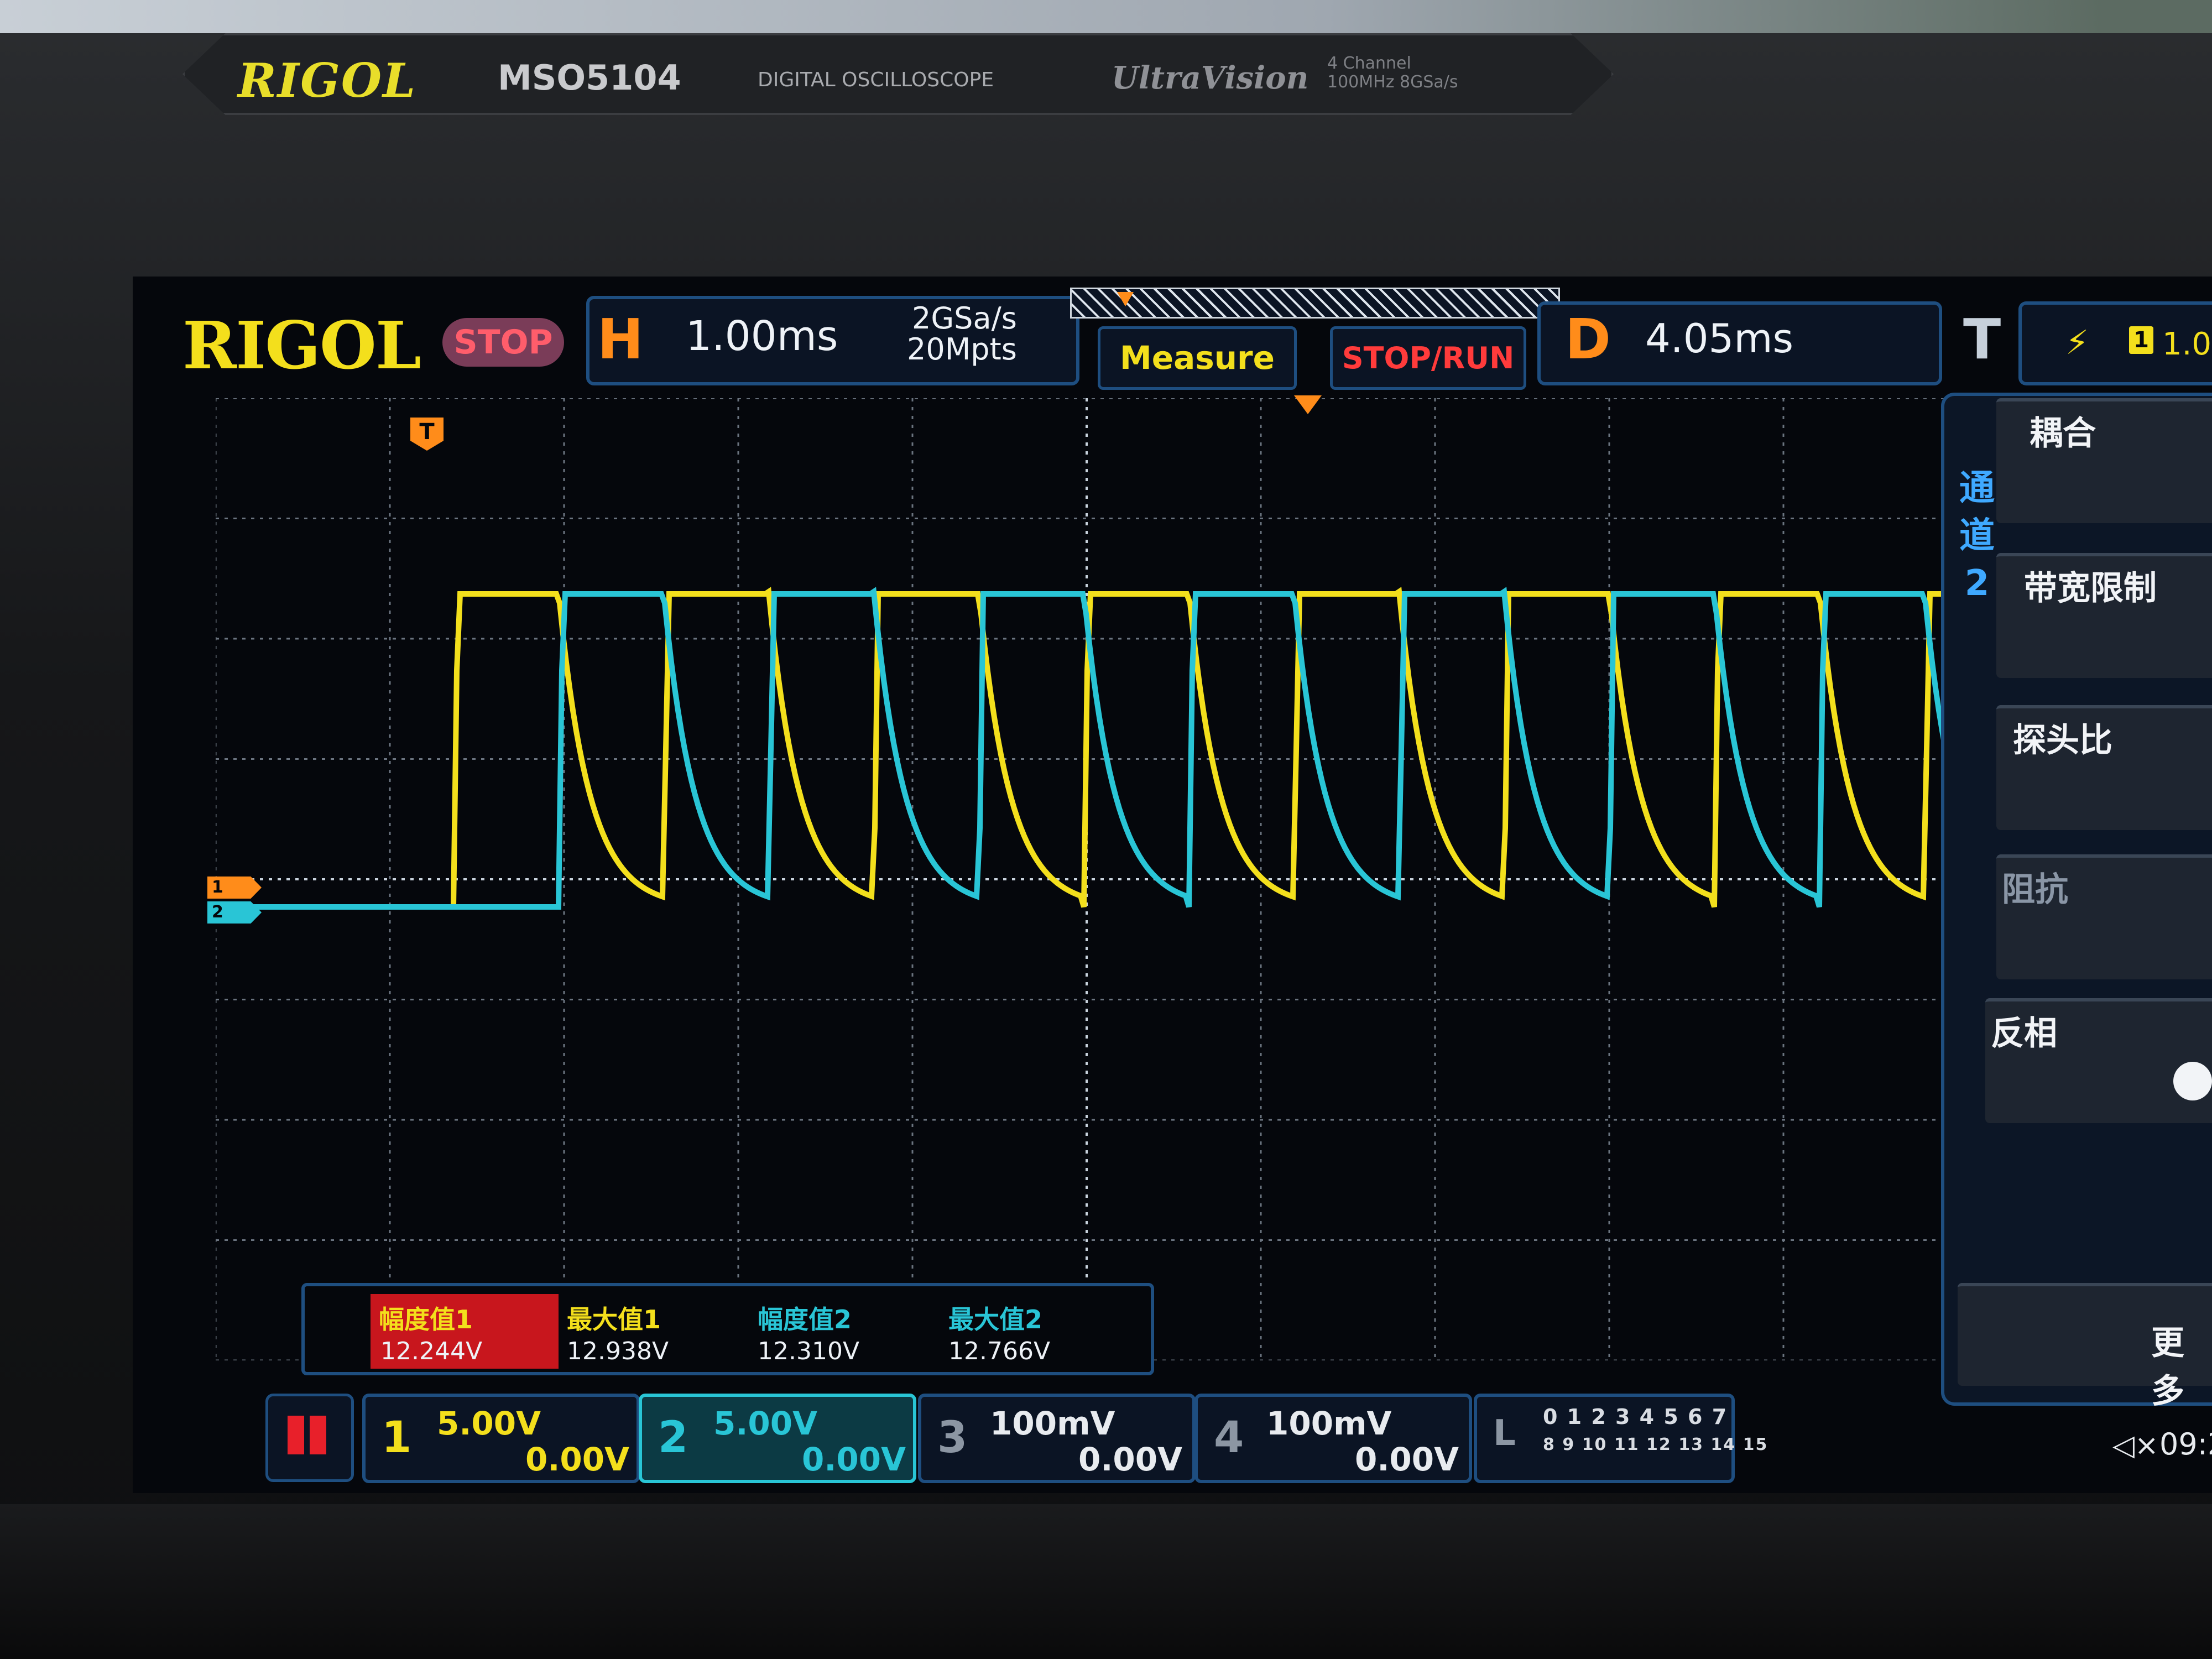  Describe the element at coordinates (1977, 583) in the screenshot. I see `menu-title-char: 2` at that location.